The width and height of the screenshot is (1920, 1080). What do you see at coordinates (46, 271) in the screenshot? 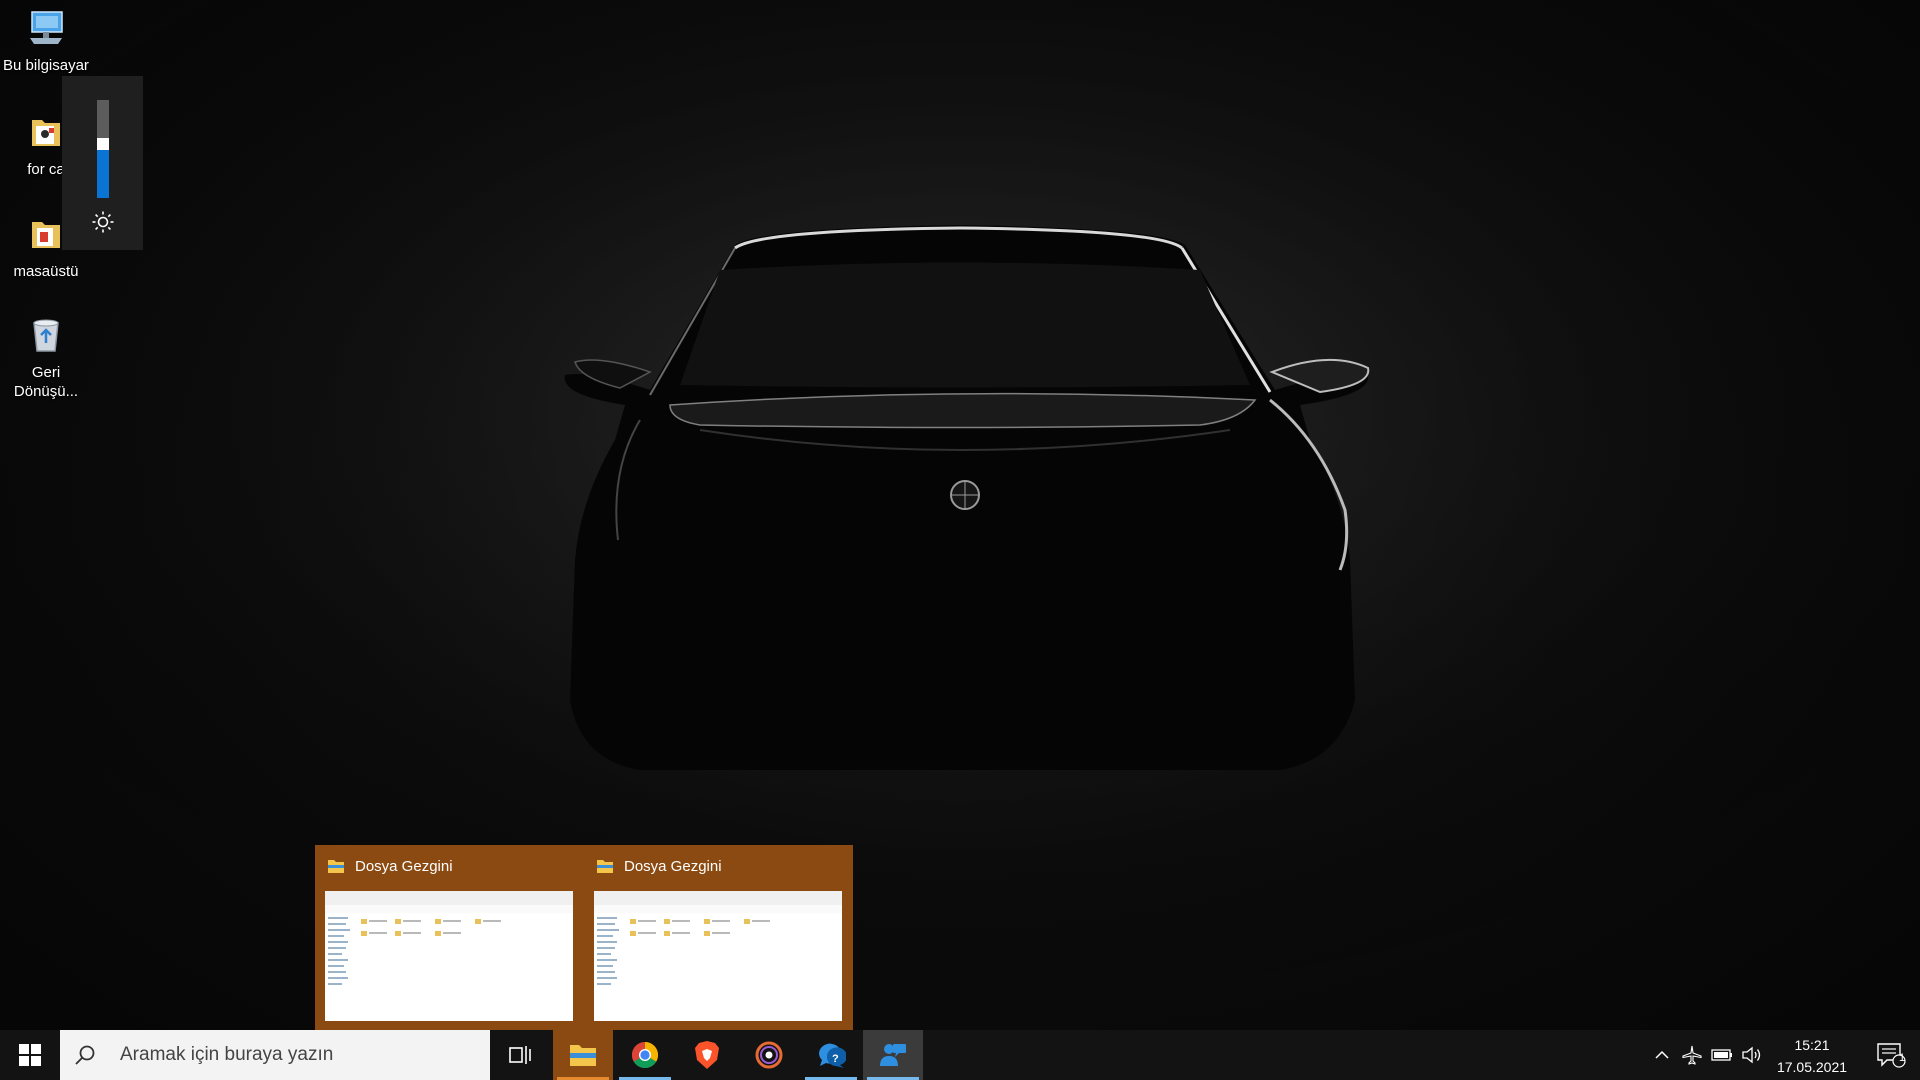
I see `desktop-icon-label: masaüstü` at bounding box center [46, 271].